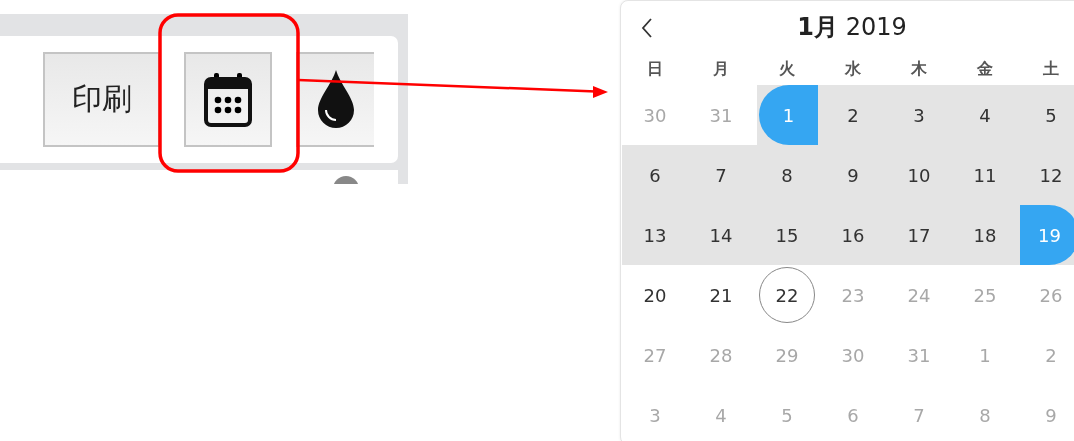 Image resolution: width=1074 pixels, height=441 pixels. I want to click on calendar-day: 21, so click(721, 295).